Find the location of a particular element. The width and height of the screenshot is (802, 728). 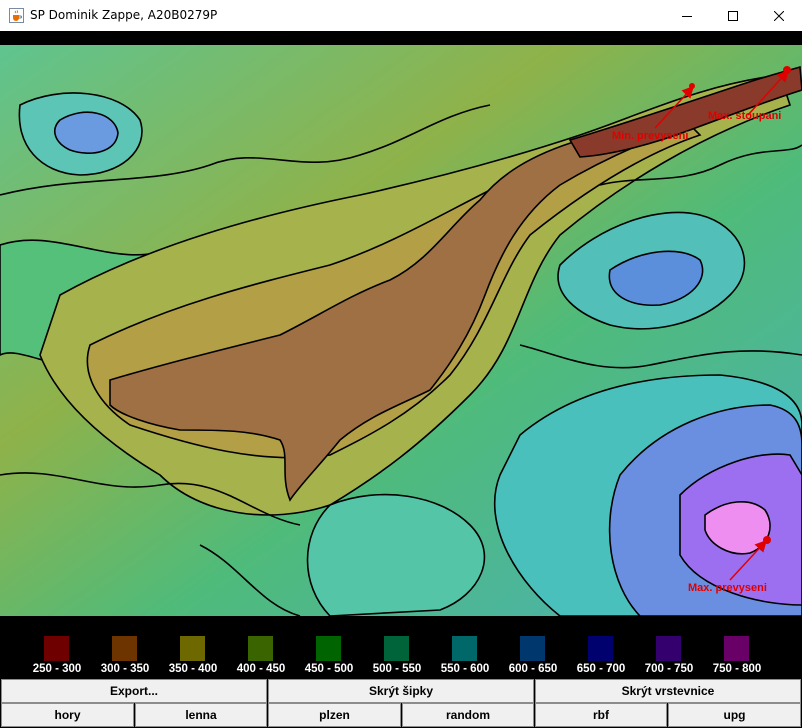

minimize-button is located at coordinates (687, 15).